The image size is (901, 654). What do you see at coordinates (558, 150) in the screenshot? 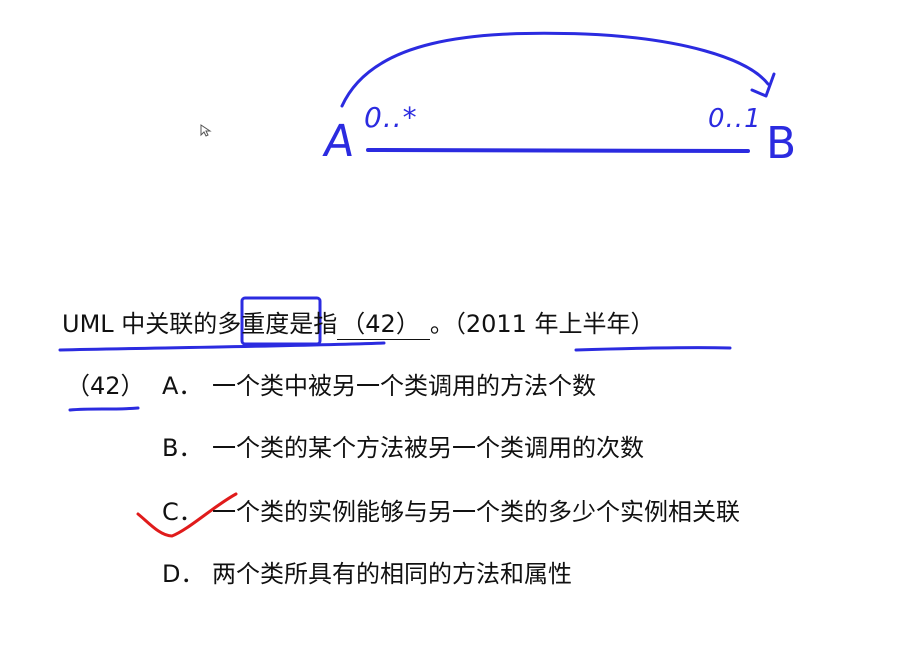
I see `association-line` at bounding box center [558, 150].